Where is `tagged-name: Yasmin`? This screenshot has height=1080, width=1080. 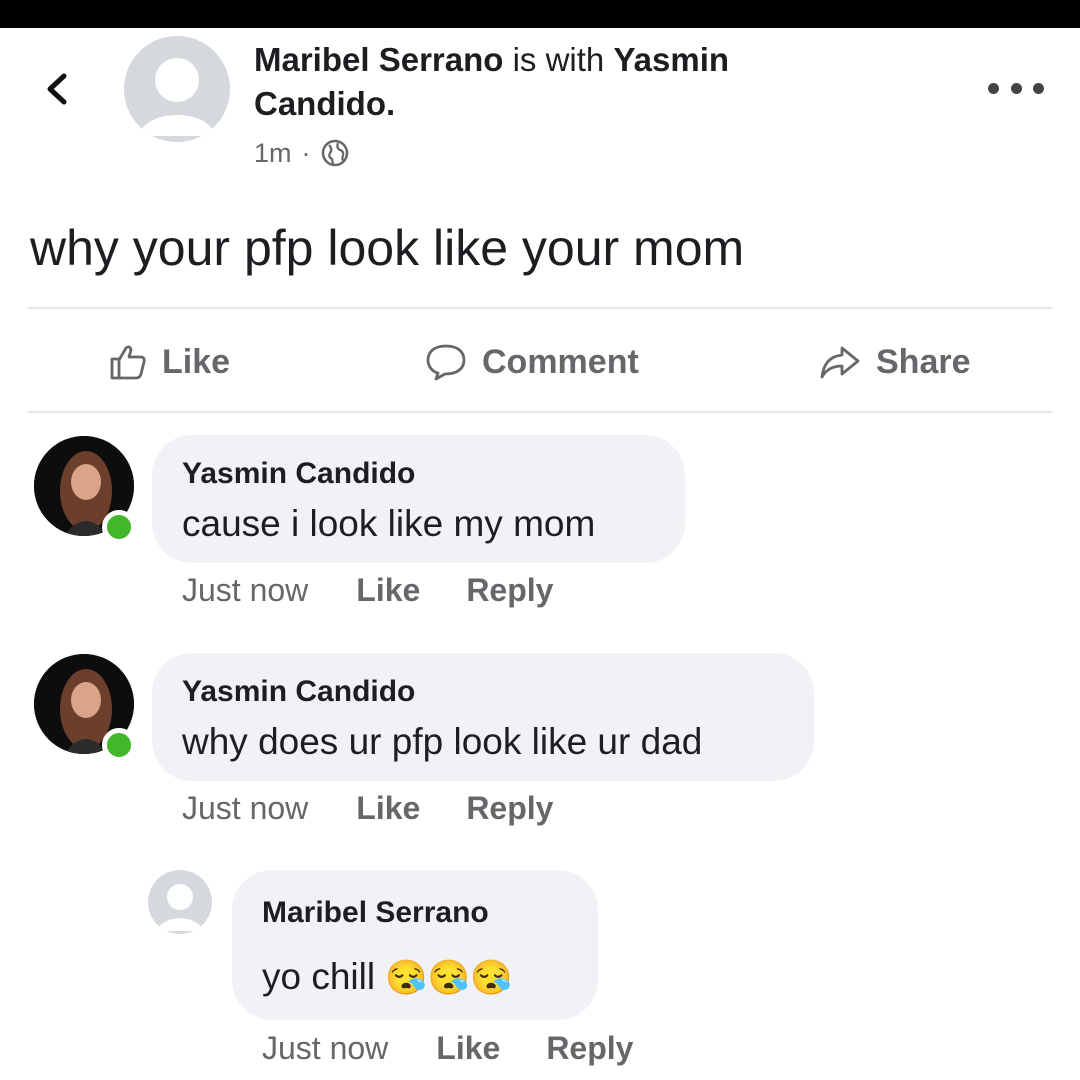
tagged-name: Yasmin is located at coordinates (671, 59).